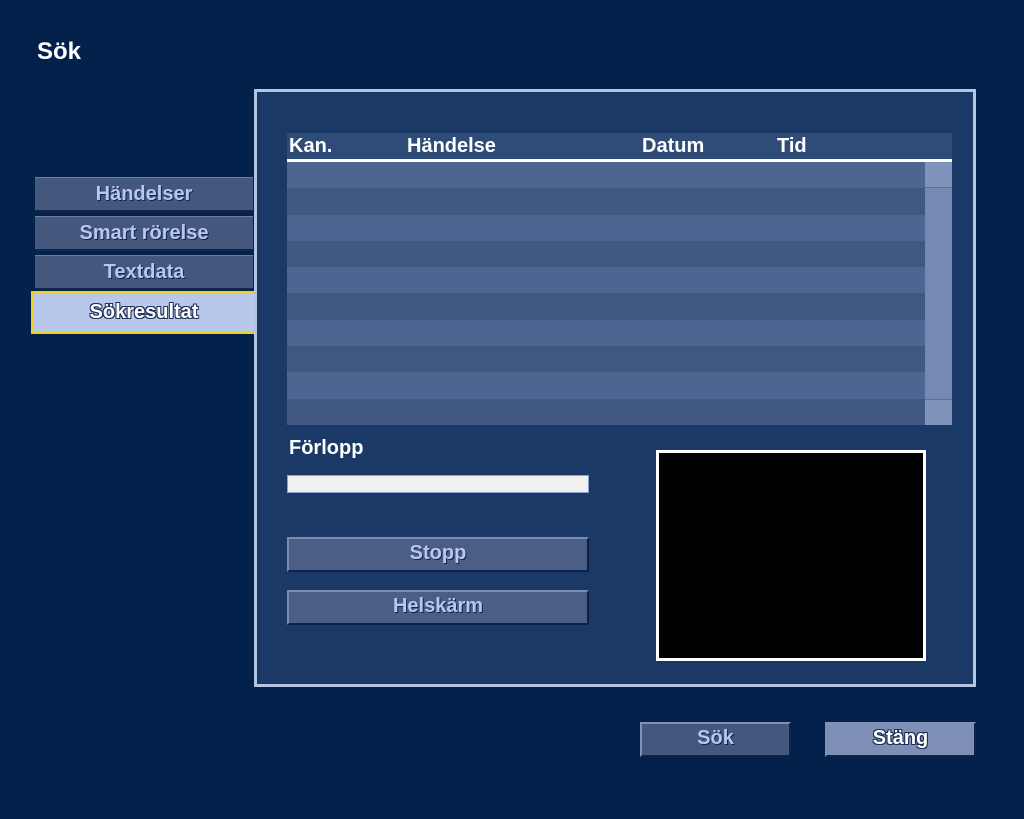  Describe the element at coordinates (619, 147) in the screenshot. I see `table-header: Kan. Händelse Datum Tid` at that location.